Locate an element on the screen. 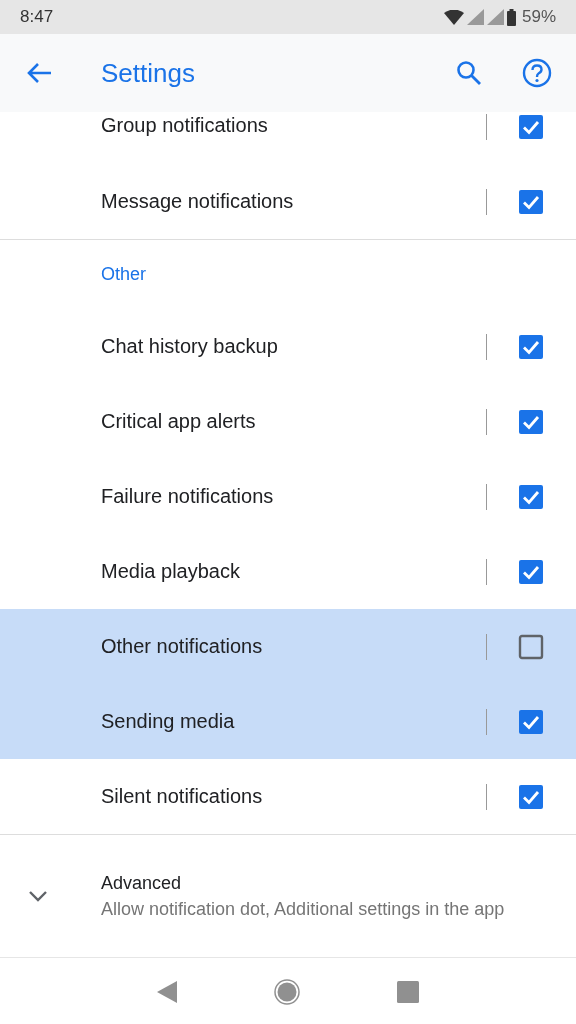 The image size is (576, 1024). setting-label: Message notifications is located at coordinates (198, 201).